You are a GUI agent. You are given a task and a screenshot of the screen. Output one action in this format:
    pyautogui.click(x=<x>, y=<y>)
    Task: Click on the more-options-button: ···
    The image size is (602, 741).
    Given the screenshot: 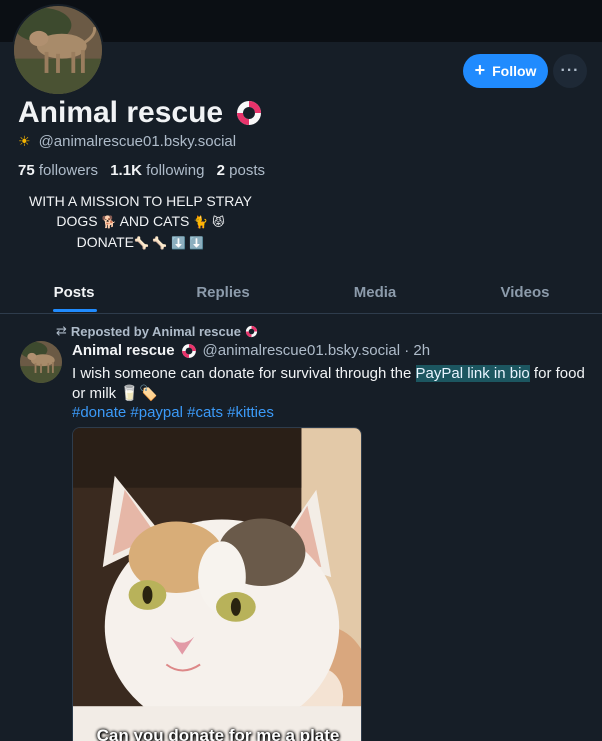 What is the action you would take?
    pyautogui.click(x=570, y=71)
    